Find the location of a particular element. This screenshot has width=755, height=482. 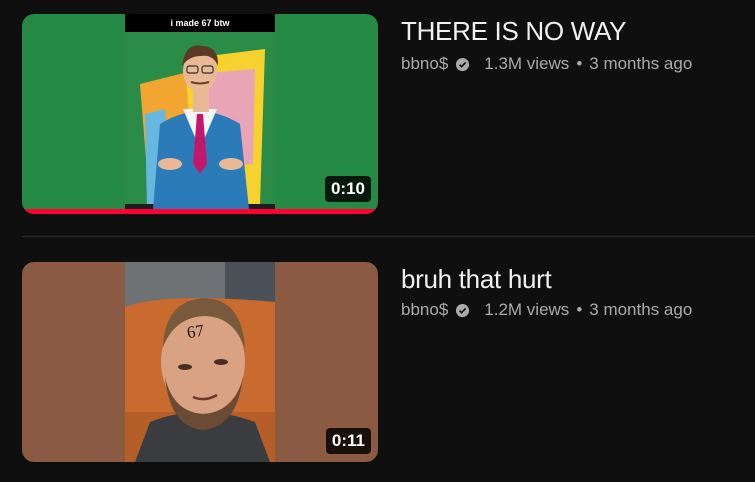

view-count: 1.2M views is located at coordinates (527, 309).